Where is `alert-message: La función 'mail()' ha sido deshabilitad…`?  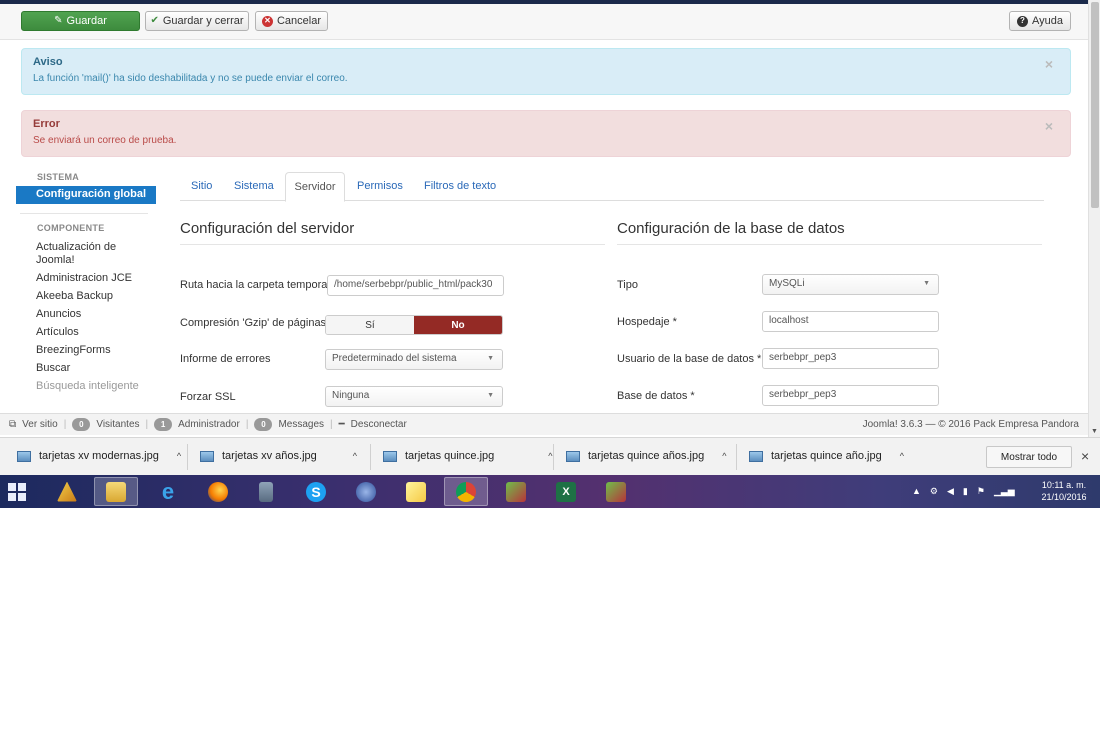 alert-message: La función 'mail()' ha sido deshabilitad… is located at coordinates (190, 78).